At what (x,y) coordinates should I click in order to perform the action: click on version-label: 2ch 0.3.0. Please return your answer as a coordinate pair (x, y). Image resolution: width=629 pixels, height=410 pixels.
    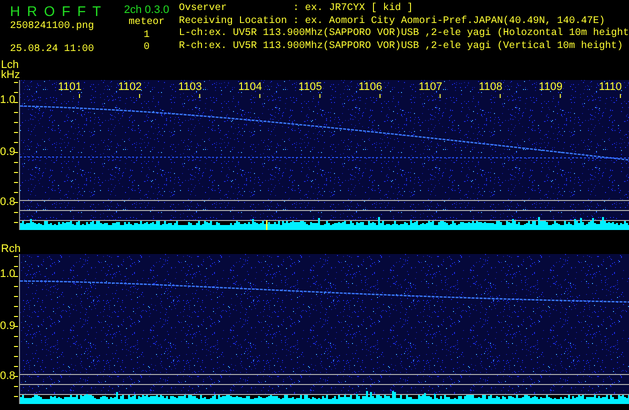
    Looking at the image, I should click on (147, 10).